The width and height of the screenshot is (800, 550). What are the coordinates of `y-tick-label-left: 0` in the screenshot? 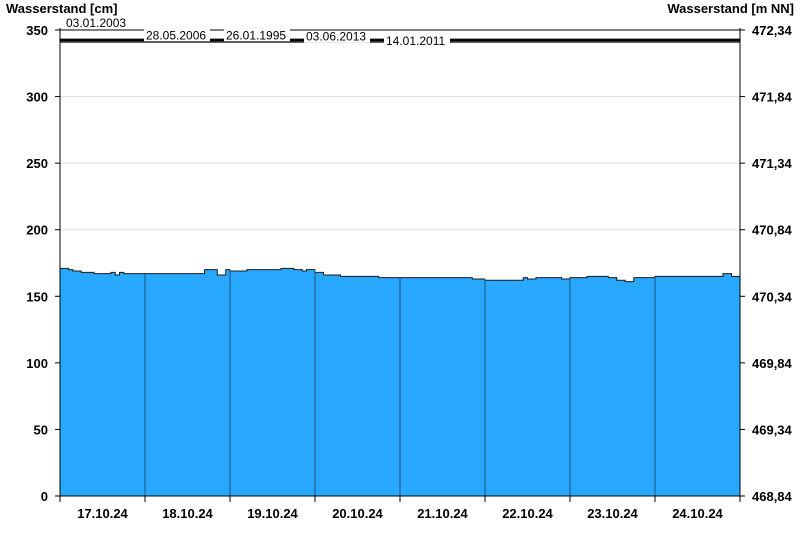 It's located at (44, 496).